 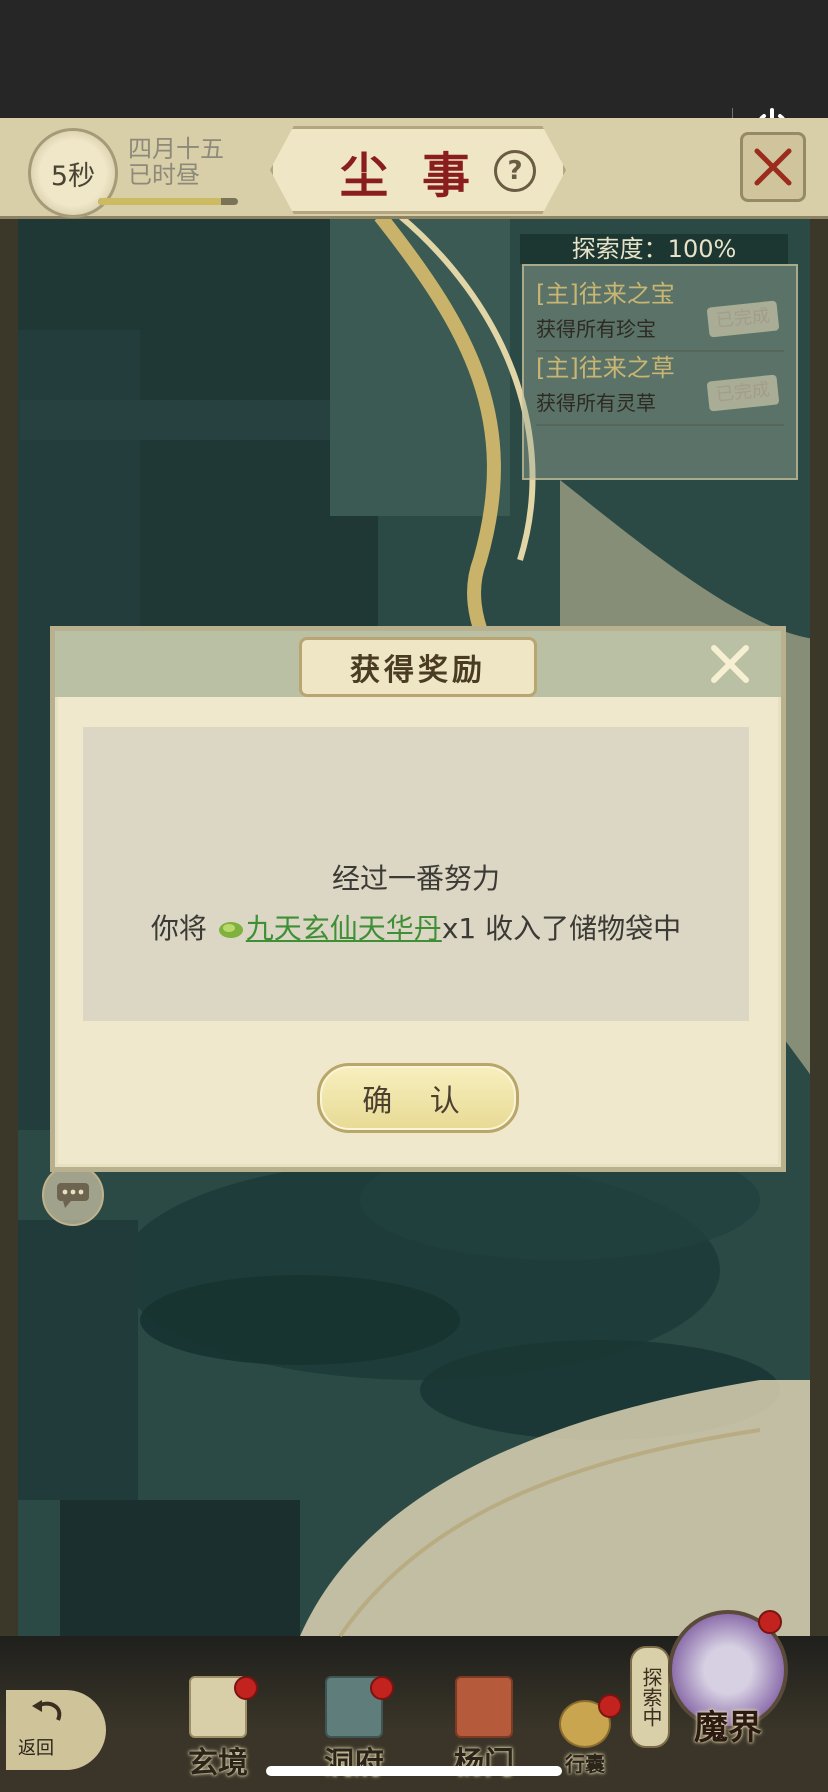 What do you see at coordinates (36, 1748) in the screenshot?
I see `back-label: 返回` at bounding box center [36, 1748].